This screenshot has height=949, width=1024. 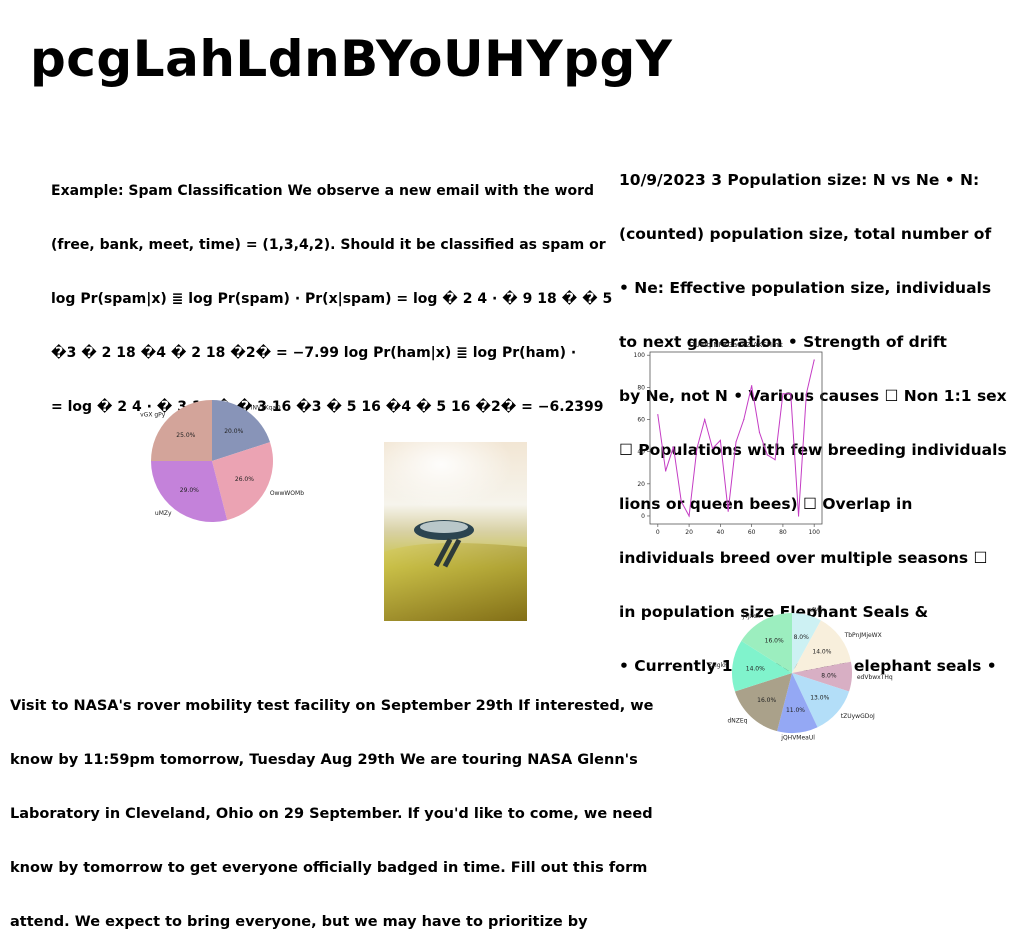 What do you see at coordinates (721, 532) in the screenshot?
I see `x-tick-label: 40` at bounding box center [721, 532].